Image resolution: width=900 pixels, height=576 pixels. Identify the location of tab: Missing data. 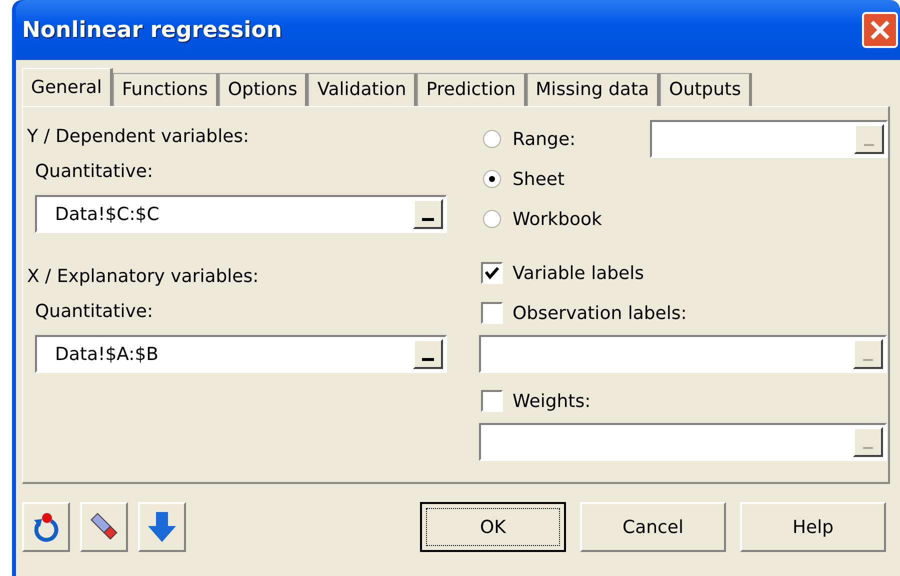
(593, 89).